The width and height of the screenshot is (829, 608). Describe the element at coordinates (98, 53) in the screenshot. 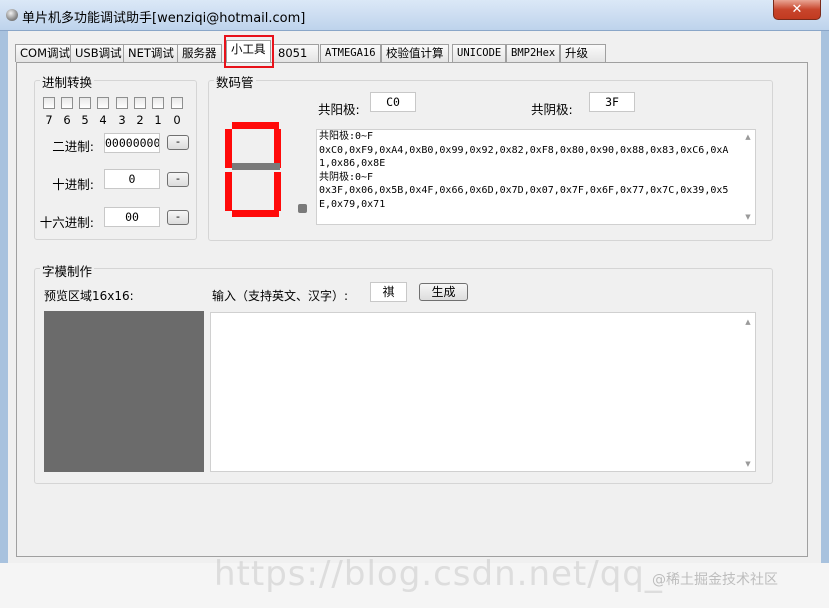

I see `tab-usb: USB调试` at that location.